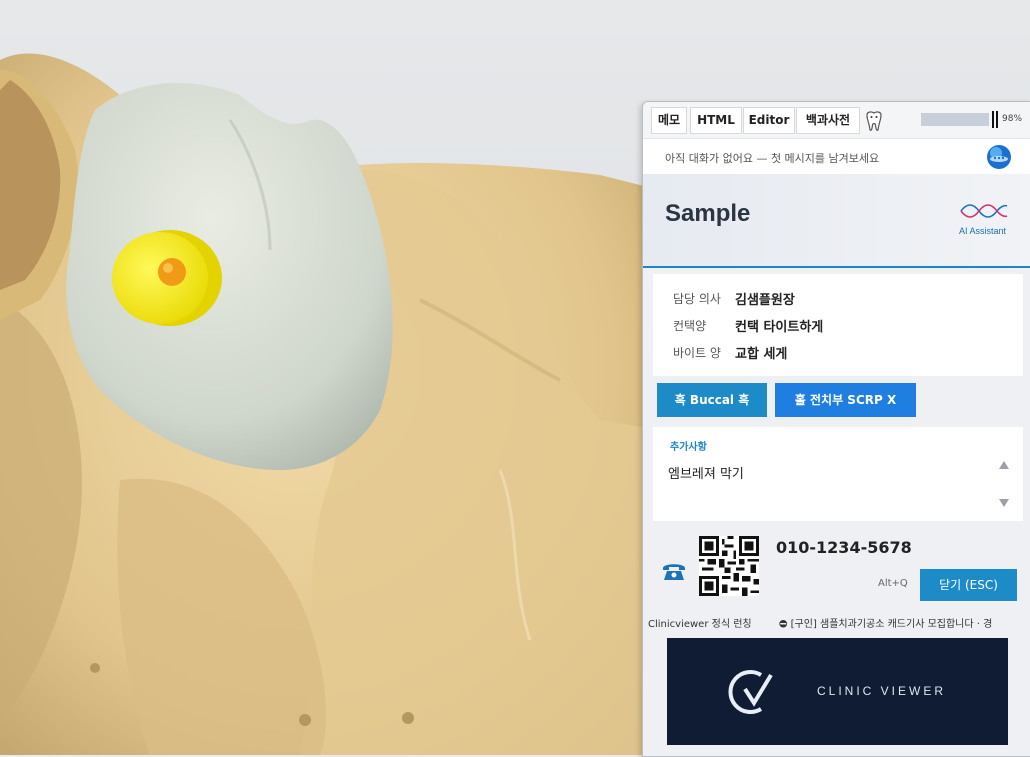 The image size is (1030, 757). I want to click on tab-html: HTML, so click(716, 120).